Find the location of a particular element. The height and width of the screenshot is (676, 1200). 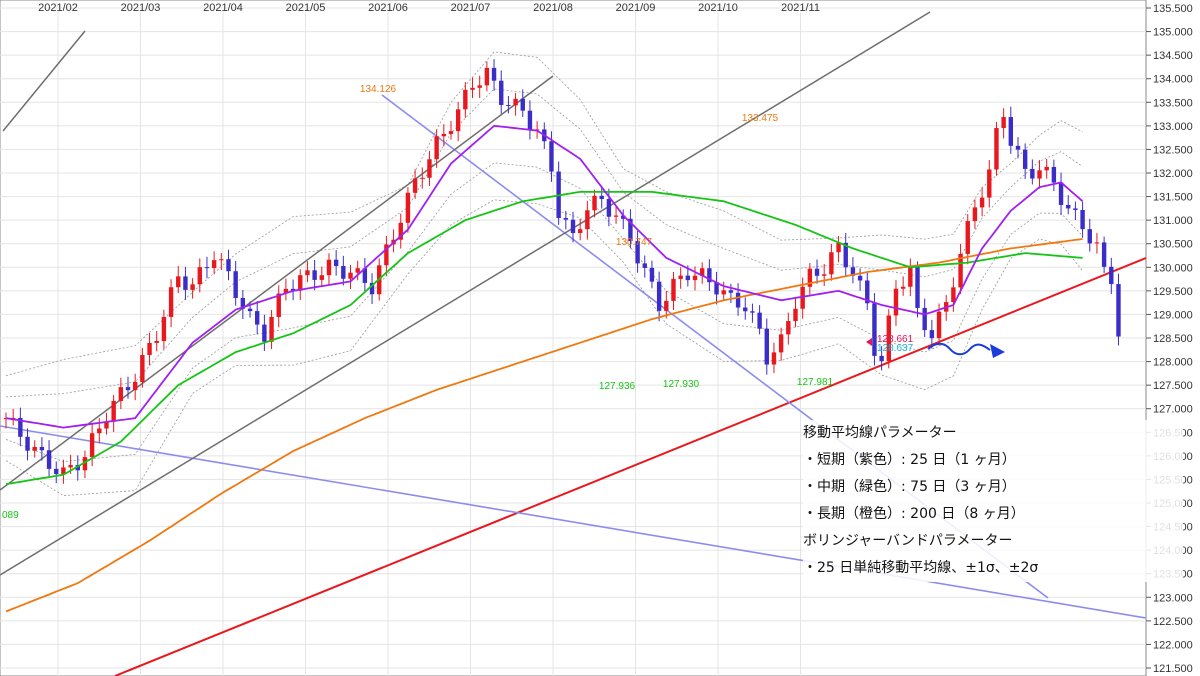

price-annotation: 127.981 is located at coordinates (815, 382).